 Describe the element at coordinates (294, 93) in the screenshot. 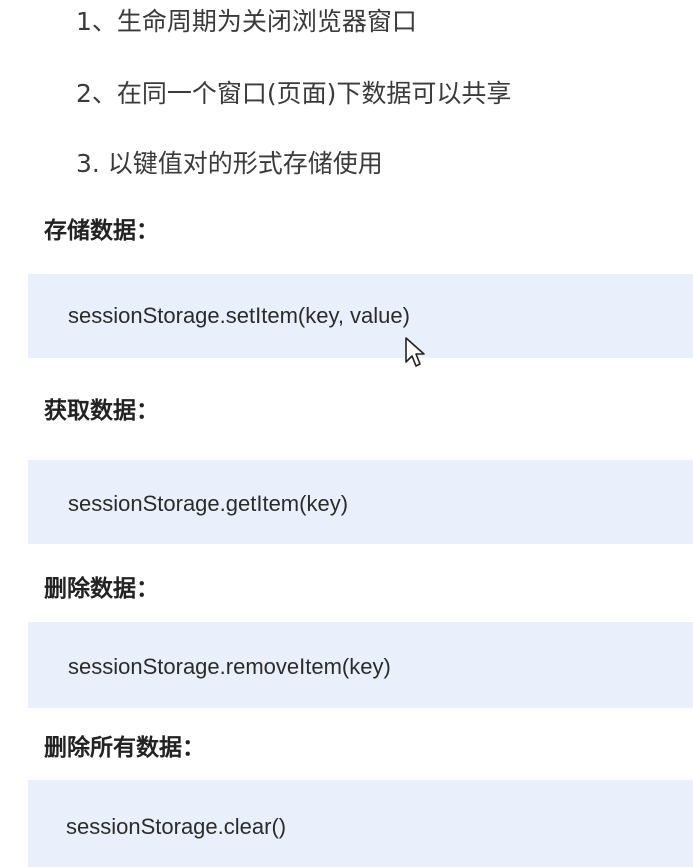

I see `list-item-shared-data: 2、在同一个窗口(页面)下数据可以共享` at that location.